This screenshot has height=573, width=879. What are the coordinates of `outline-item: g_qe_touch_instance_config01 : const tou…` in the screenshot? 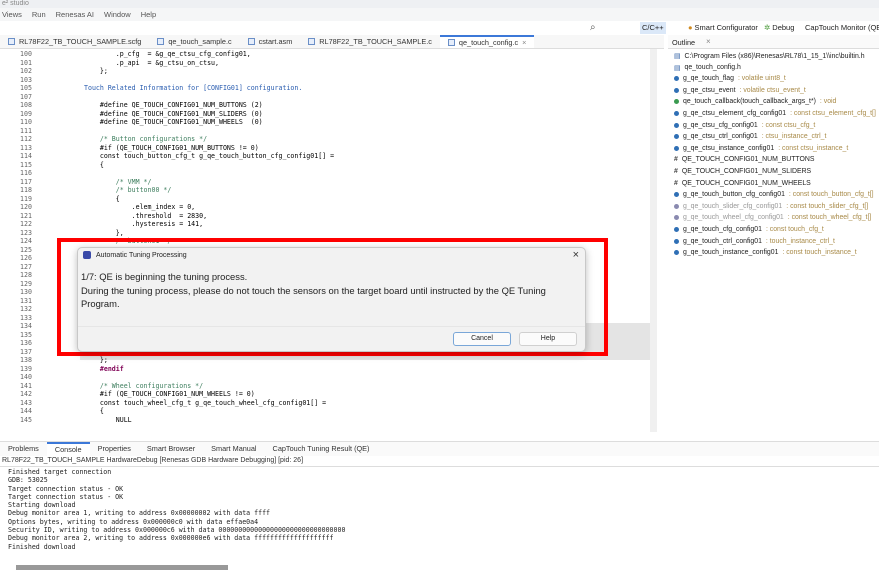 It's located at (765, 252).